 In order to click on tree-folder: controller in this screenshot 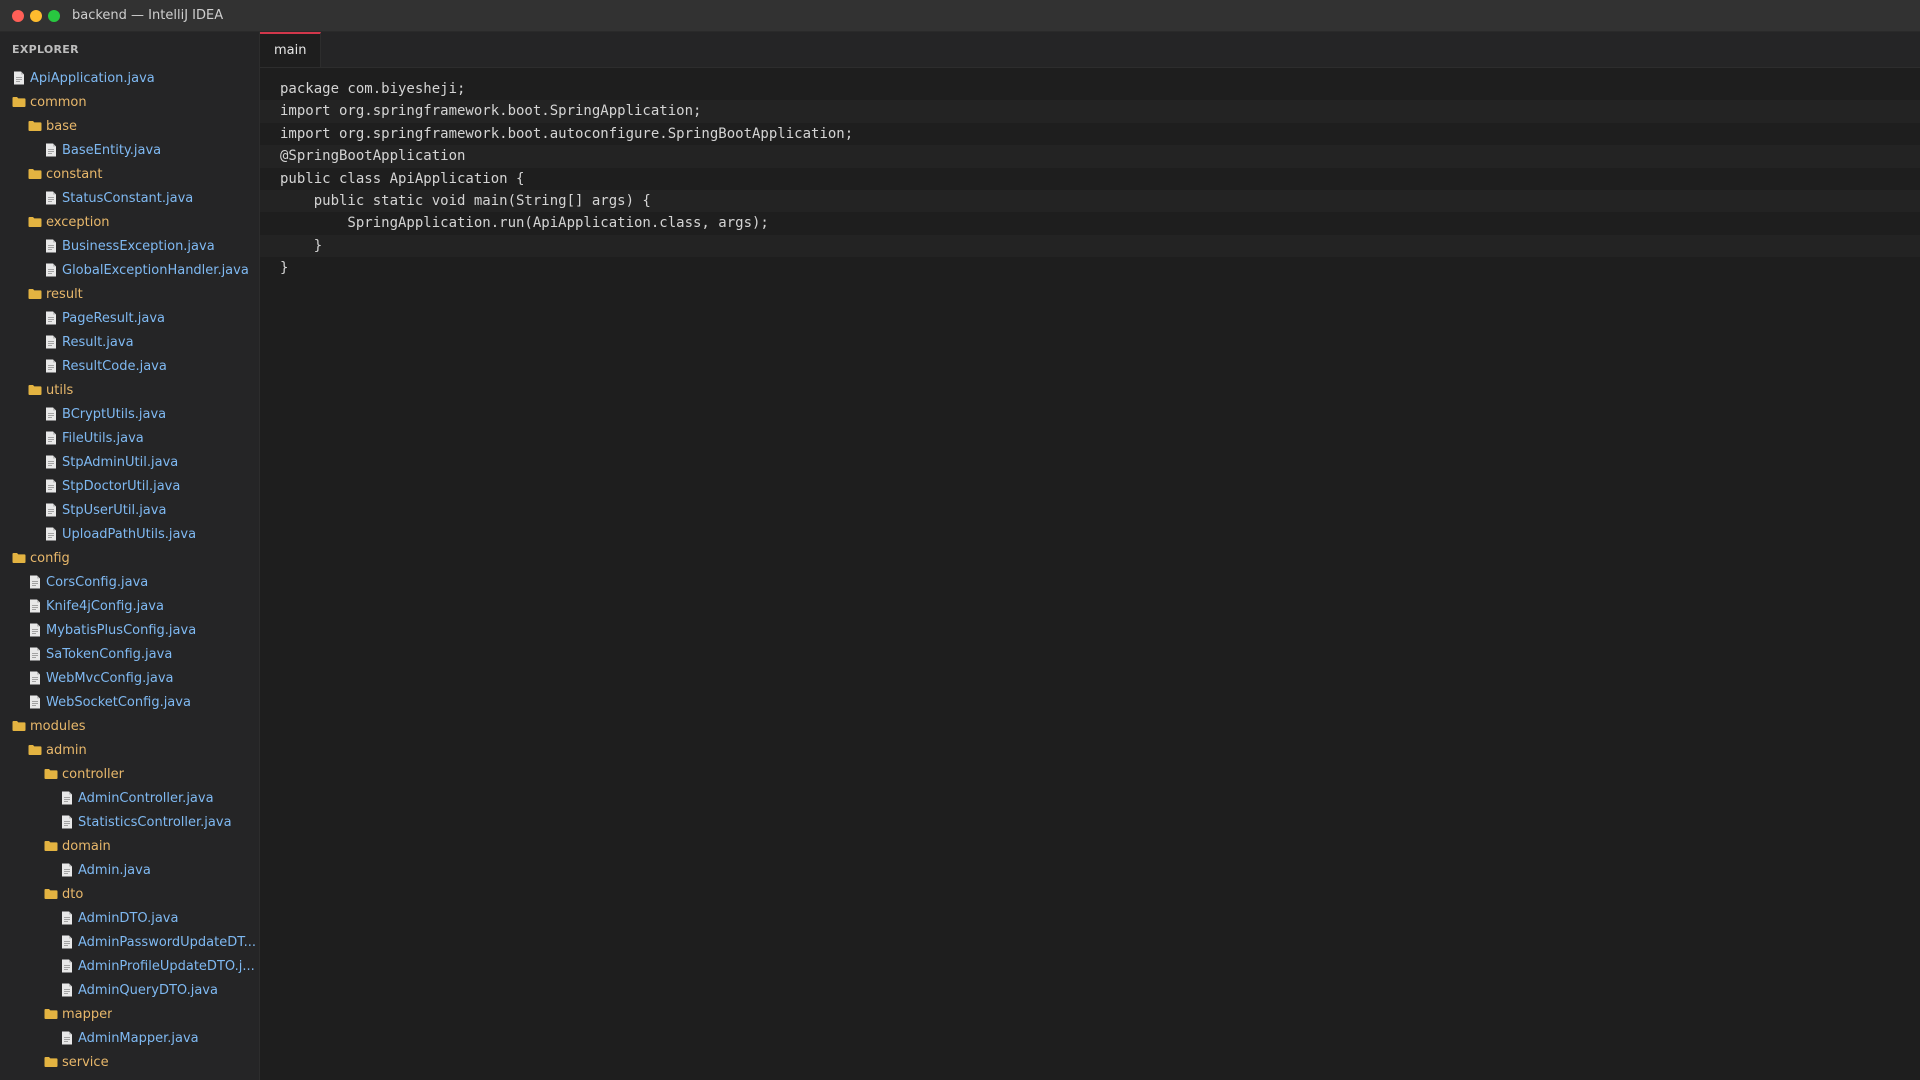, I will do `click(129, 774)`.